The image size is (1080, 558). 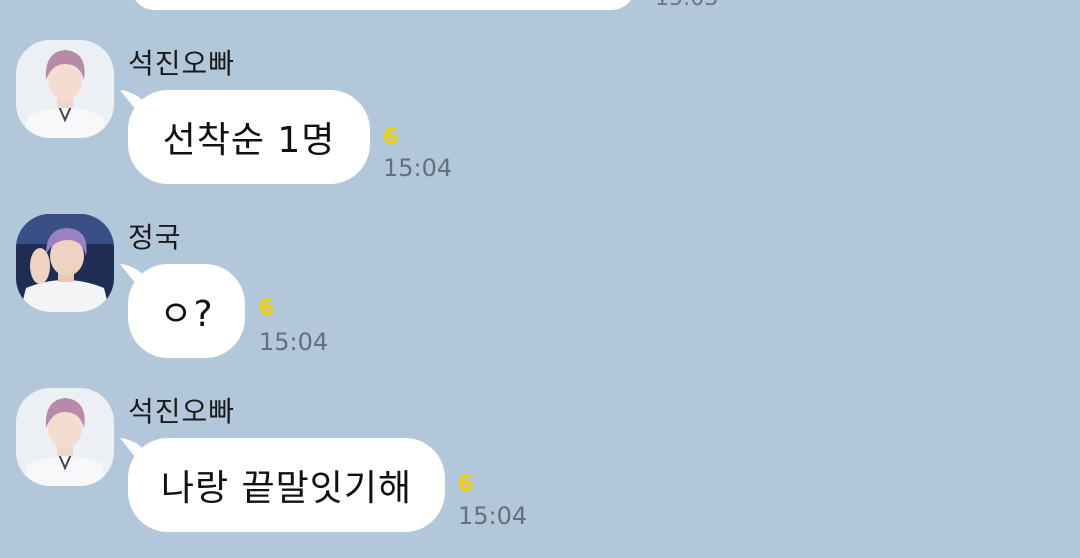 I want to click on message-bubble: ㅇ?, so click(x=186, y=311).